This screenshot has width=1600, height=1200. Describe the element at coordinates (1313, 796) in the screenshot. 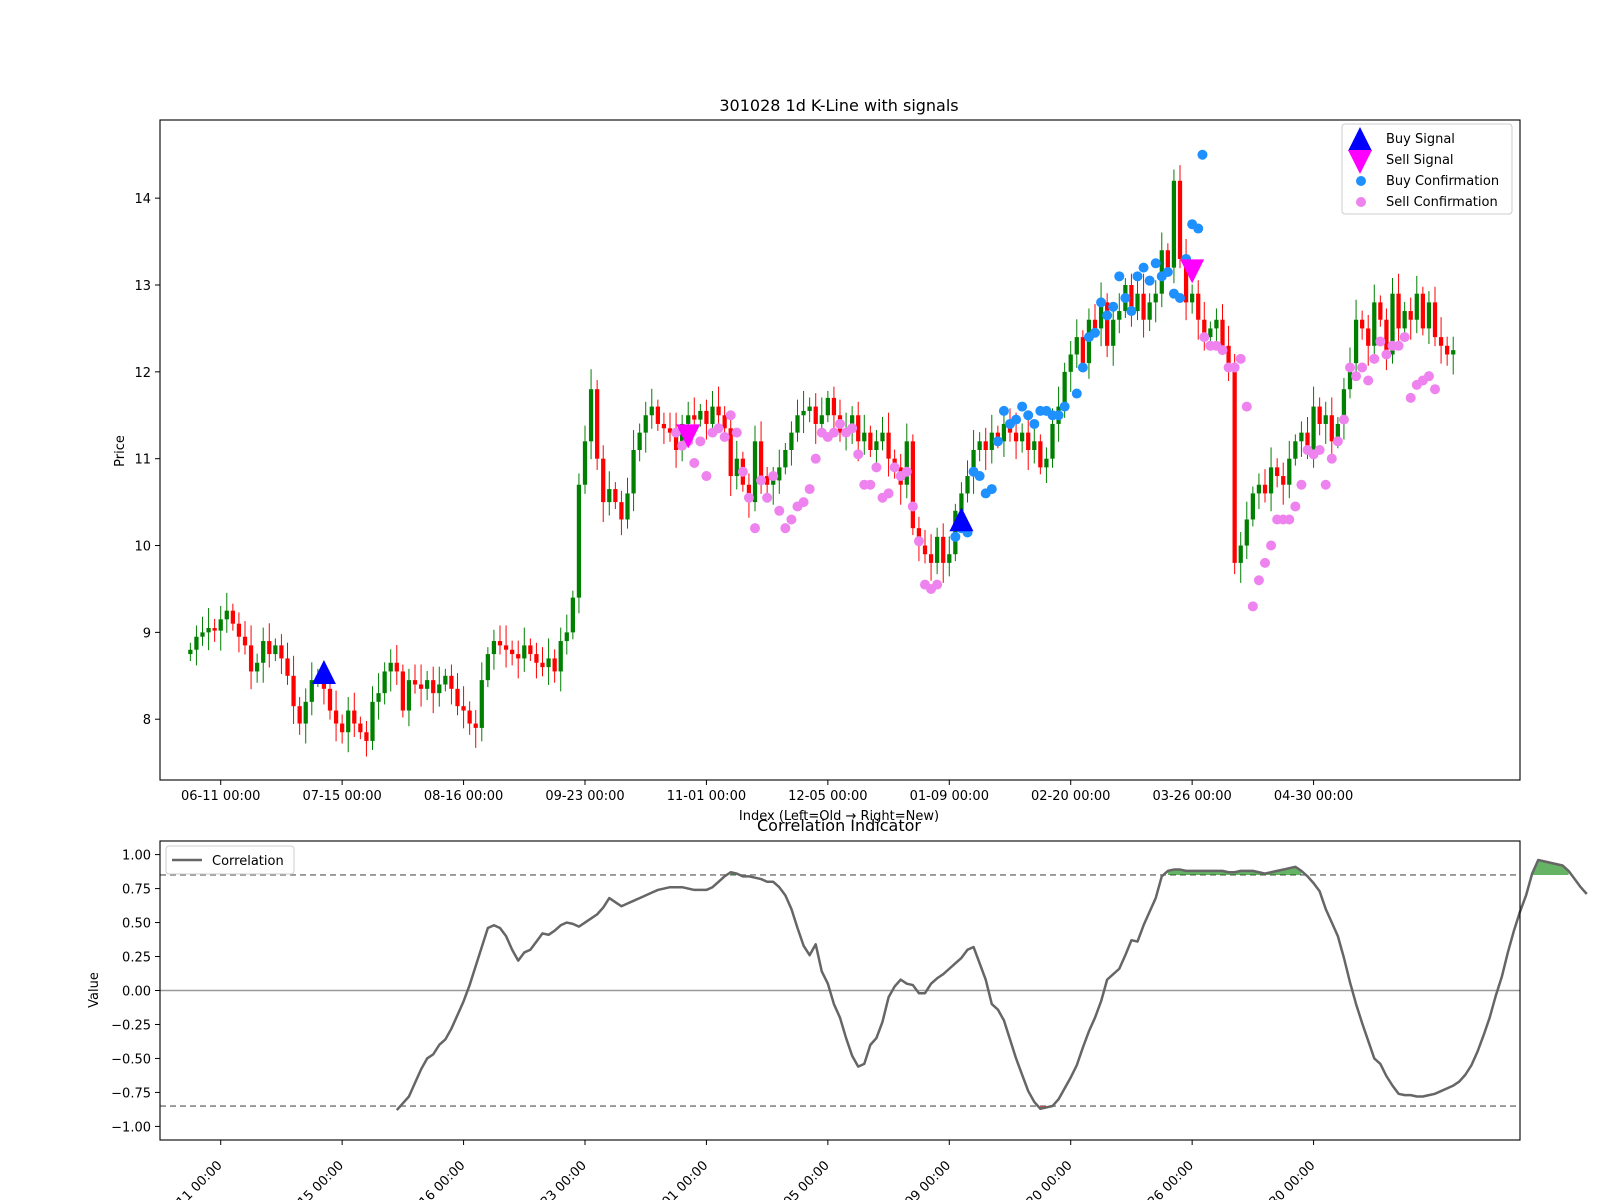

I see `kline-xtick-label: 04-30 00:00` at that location.